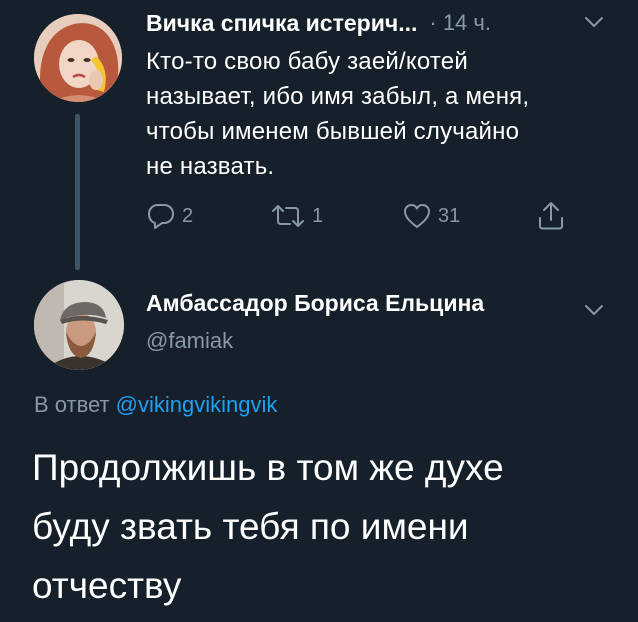 This screenshot has width=638, height=622. What do you see at coordinates (315, 303) in the screenshot?
I see `author-name: Амбассадор Бориса Ельцина` at bounding box center [315, 303].